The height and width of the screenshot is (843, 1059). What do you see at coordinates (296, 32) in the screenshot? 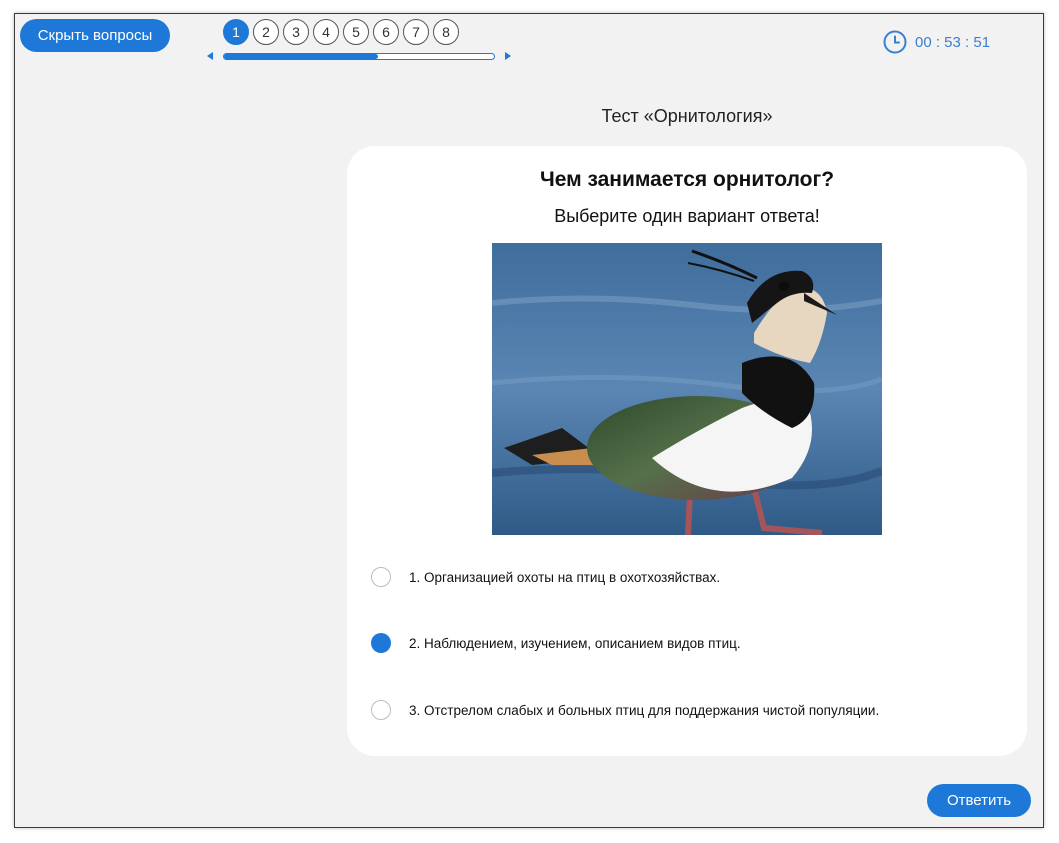
I see `question-number-3: 3` at bounding box center [296, 32].